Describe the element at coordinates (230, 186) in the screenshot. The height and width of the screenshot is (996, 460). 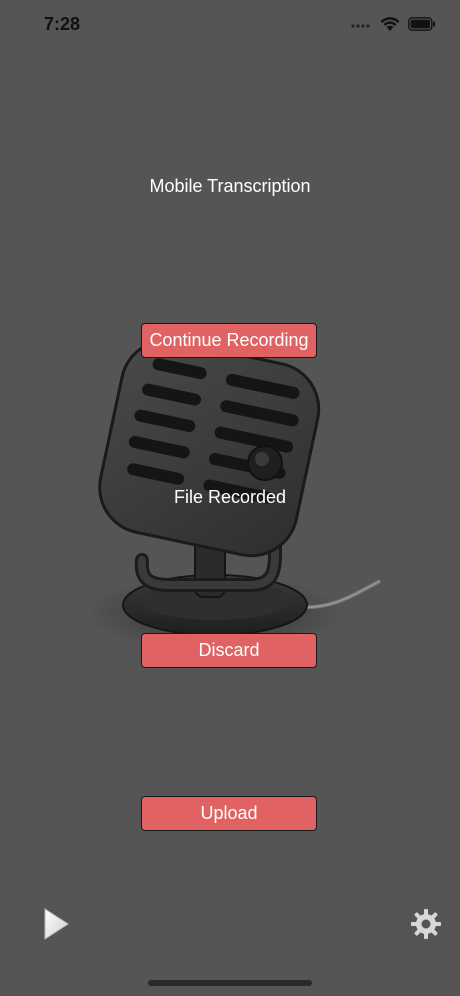
I see `app-title: Mobile Transcription` at that location.